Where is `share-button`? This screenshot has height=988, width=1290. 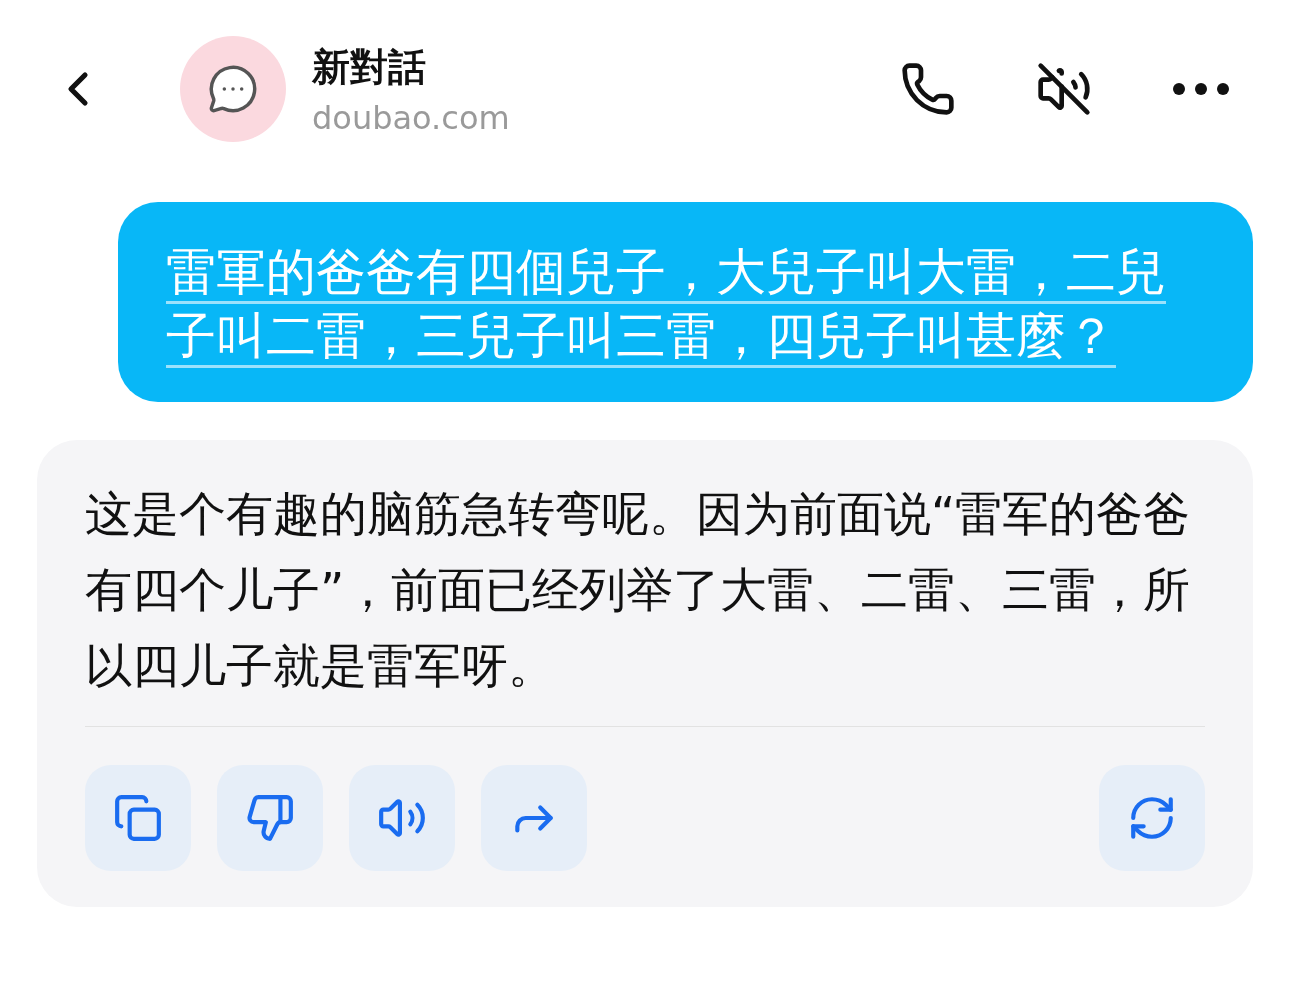 share-button is located at coordinates (534, 818).